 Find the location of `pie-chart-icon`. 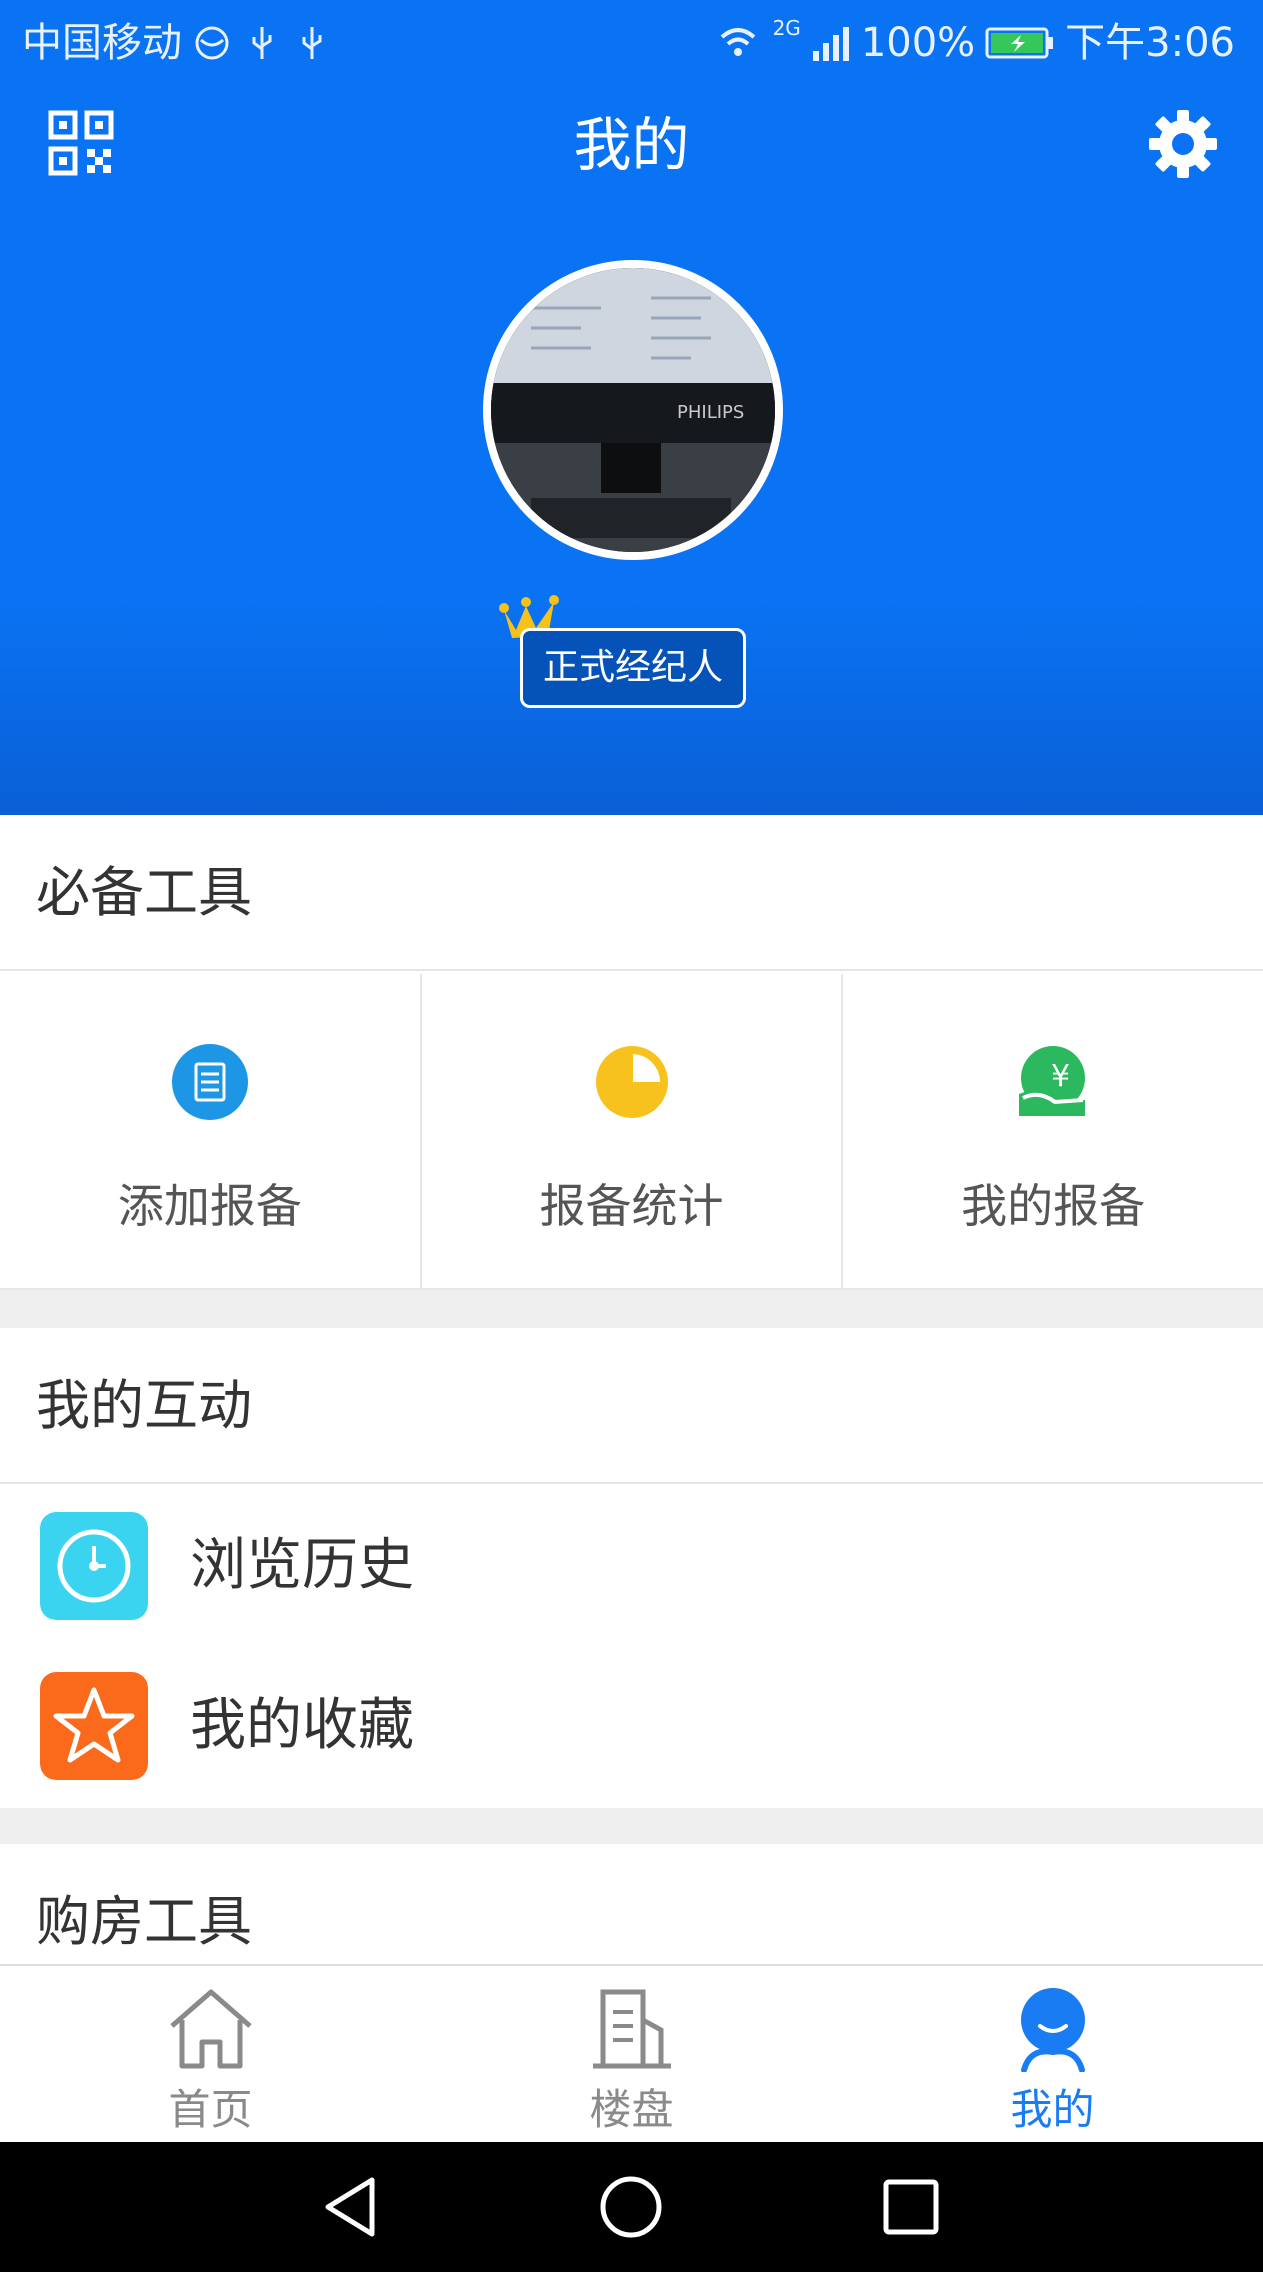

pie-chart-icon is located at coordinates (631, 1082).